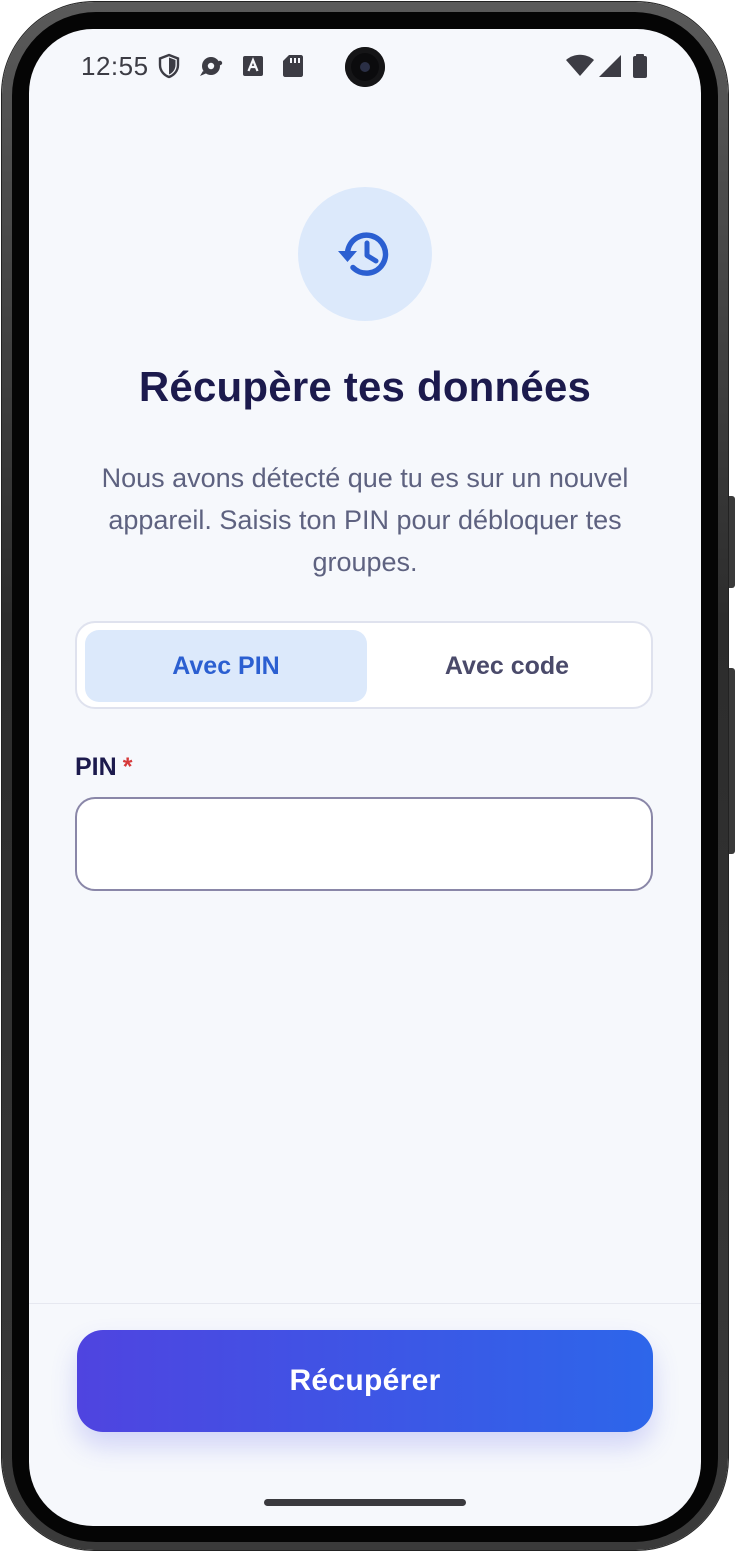 This screenshot has width=735, height=1553. What do you see at coordinates (253, 66) in the screenshot?
I see `a-badge-icon` at bounding box center [253, 66].